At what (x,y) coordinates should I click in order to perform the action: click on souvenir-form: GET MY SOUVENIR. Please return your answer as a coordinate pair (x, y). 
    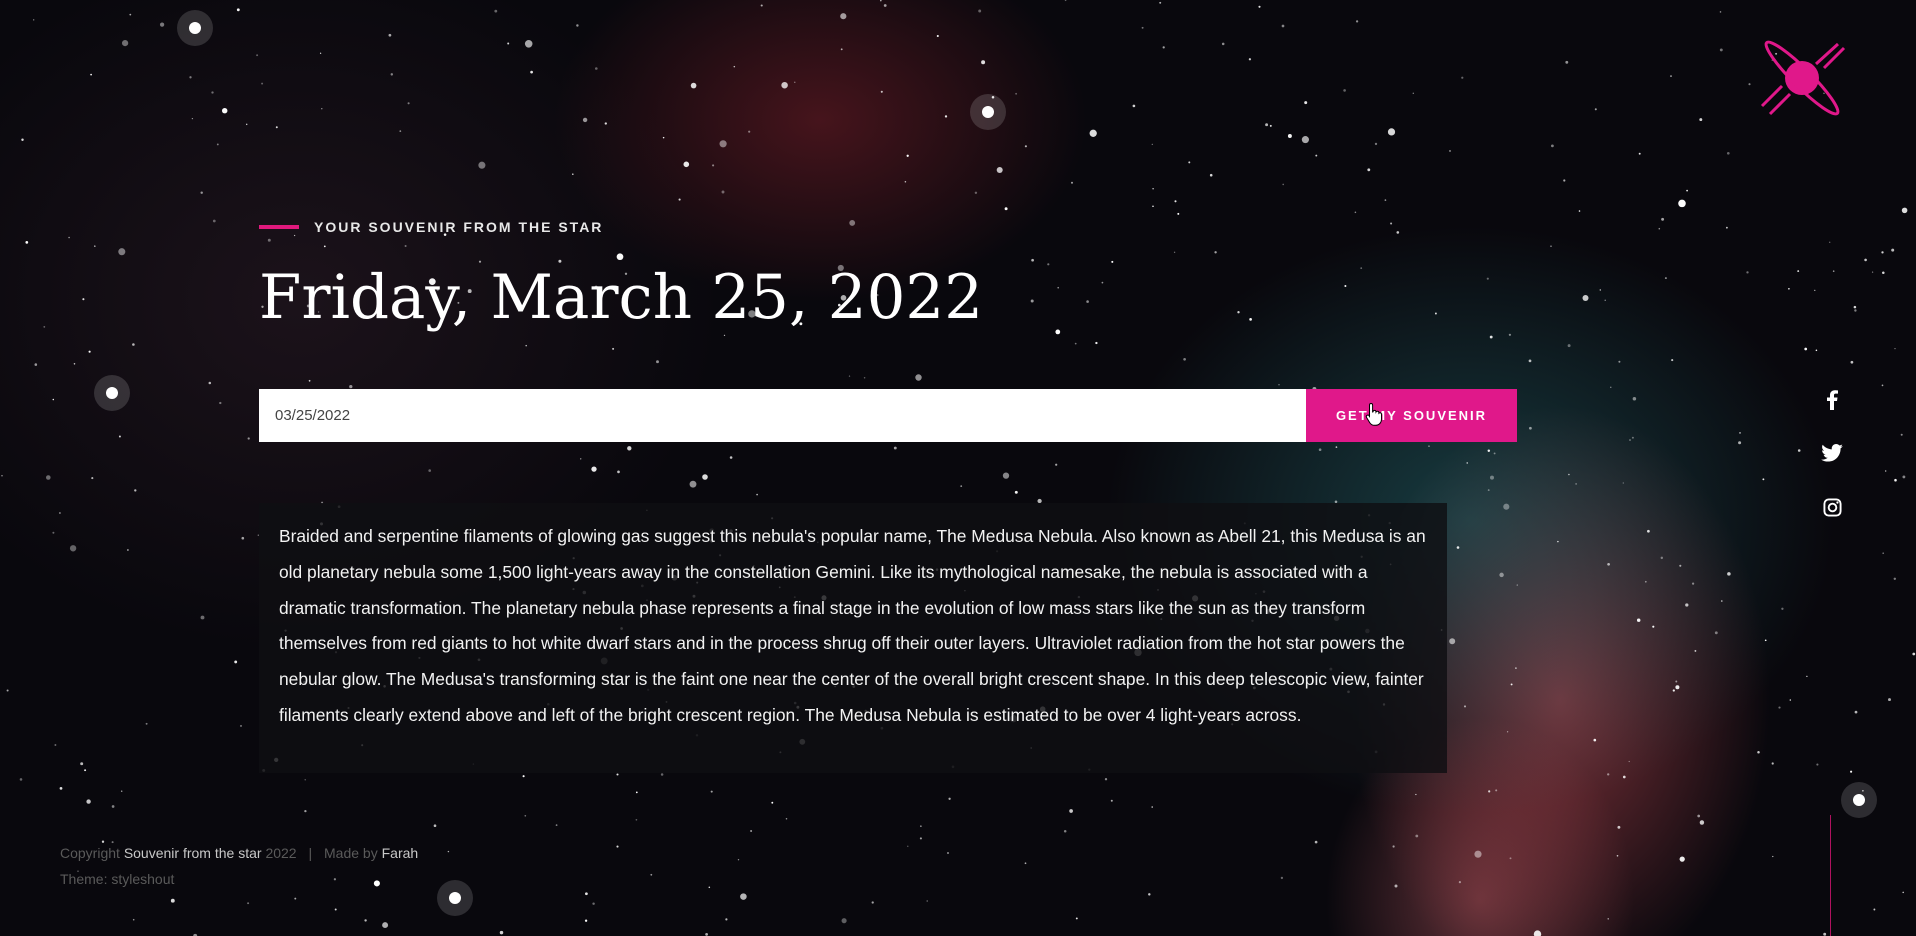
    Looking at the image, I should click on (888, 415).